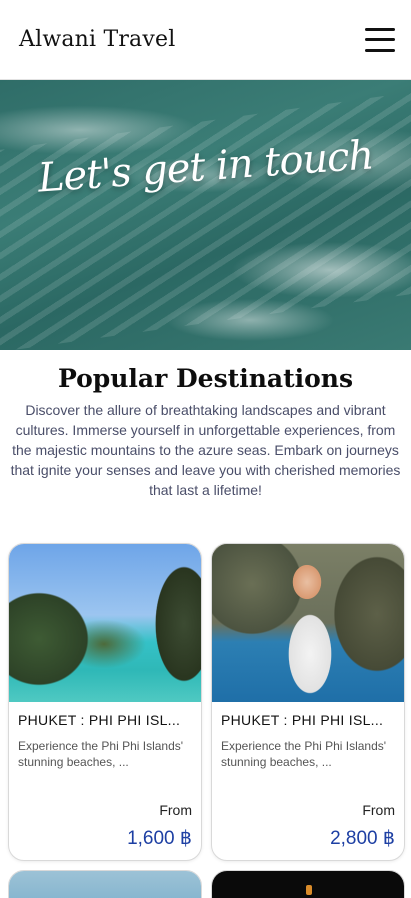 Image resolution: width=411 pixels, height=898 pixels. What do you see at coordinates (97, 39) in the screenshot?
I see `brand-logo: Alwani Travel` at bounding box center [97, 39].